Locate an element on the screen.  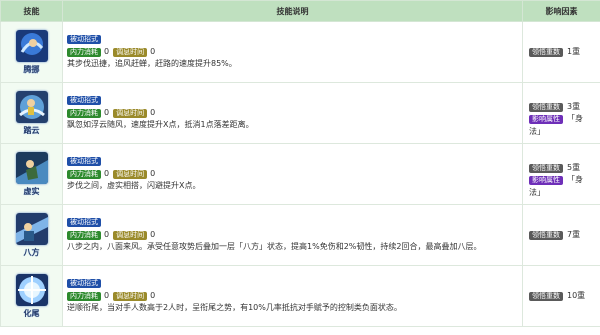
skill-cell: 踏云 is located at coordinates (31, 113).